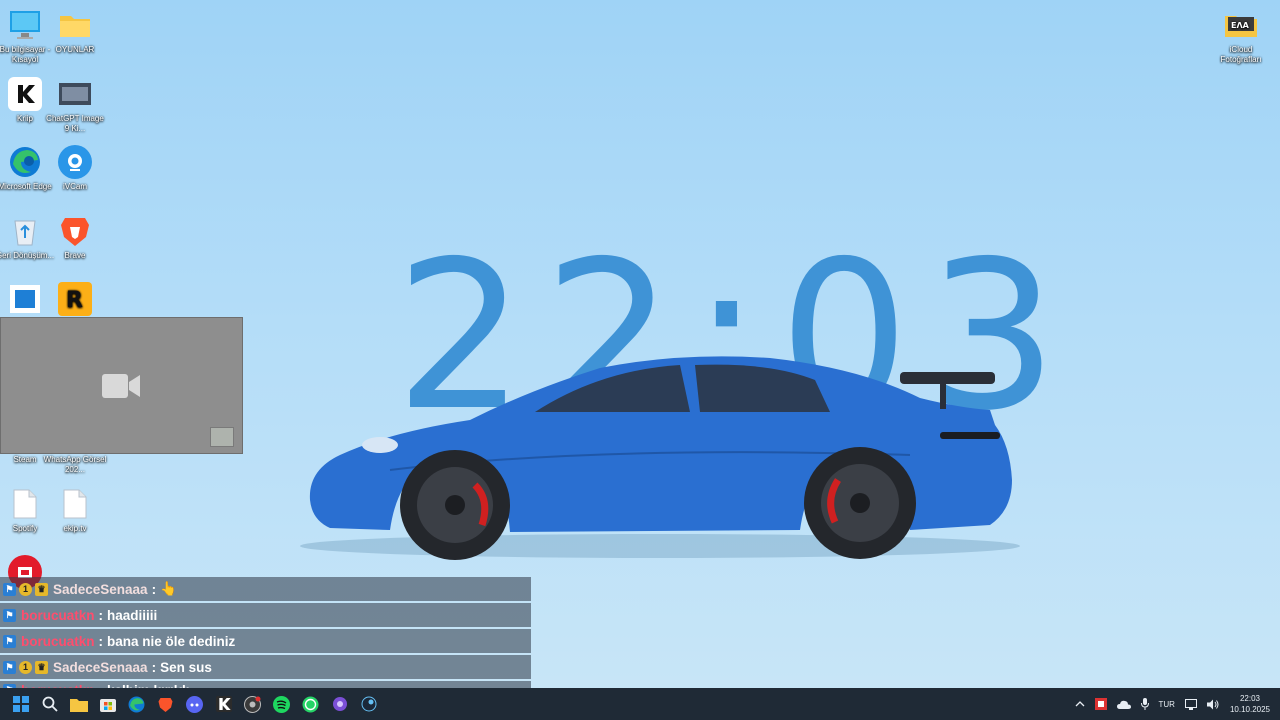 The height and width of the screenshot is (720, 1280). I want to click on monitor-icon, so click(25, 25).